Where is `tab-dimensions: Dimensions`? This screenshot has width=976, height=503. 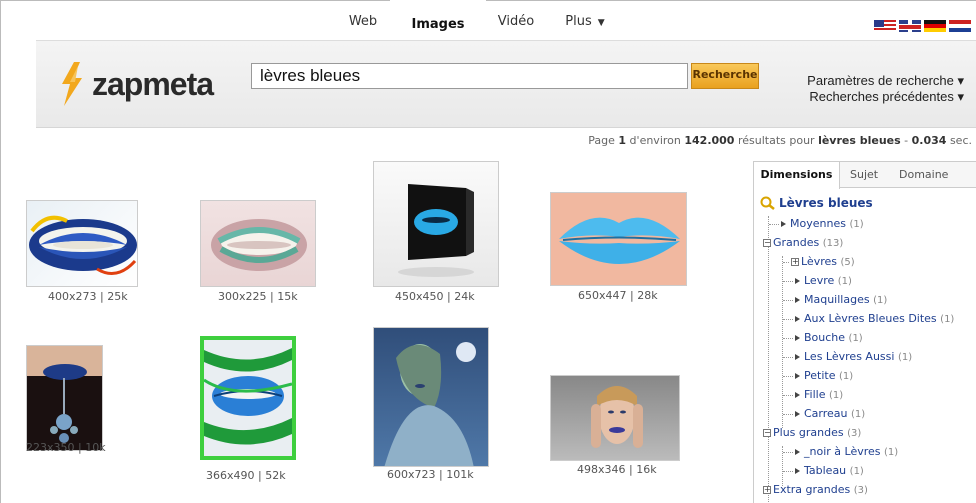 tab-dimensions: Dimensions is located at coordinates (797, 175).